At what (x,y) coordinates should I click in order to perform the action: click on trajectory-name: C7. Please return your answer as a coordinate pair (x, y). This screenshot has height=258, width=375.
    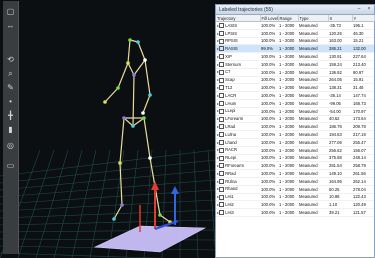
    Looking at the image, I should click on (228, 72).